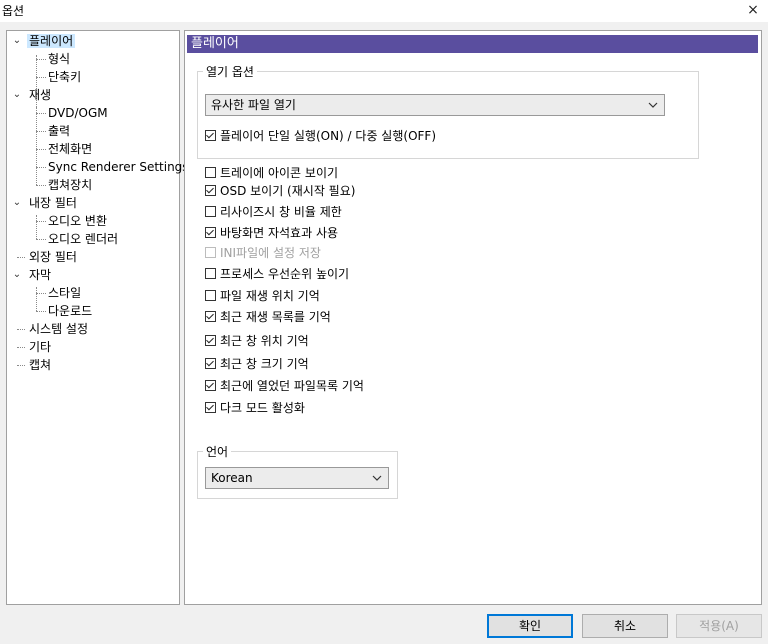 This screenshot has height=644, width=768. I want to click on open-options-label: 열기 옵션, so click(230, 71).